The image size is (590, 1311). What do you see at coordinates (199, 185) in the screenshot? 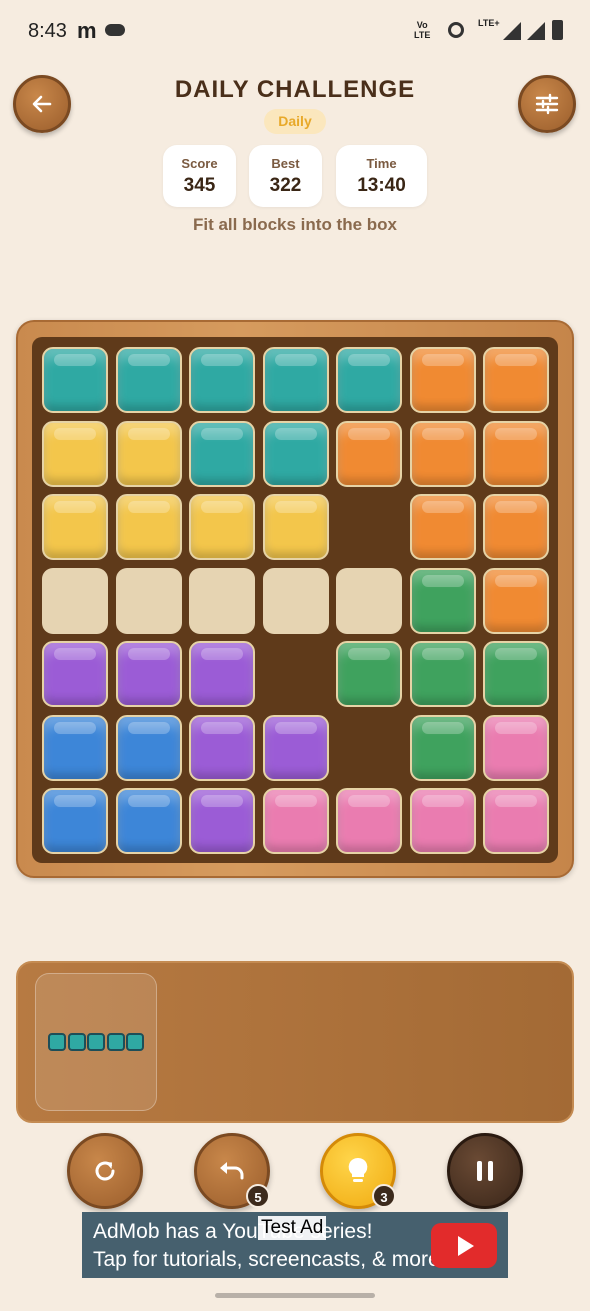
I see `score-value: 345` at bounding box center [199, 185].